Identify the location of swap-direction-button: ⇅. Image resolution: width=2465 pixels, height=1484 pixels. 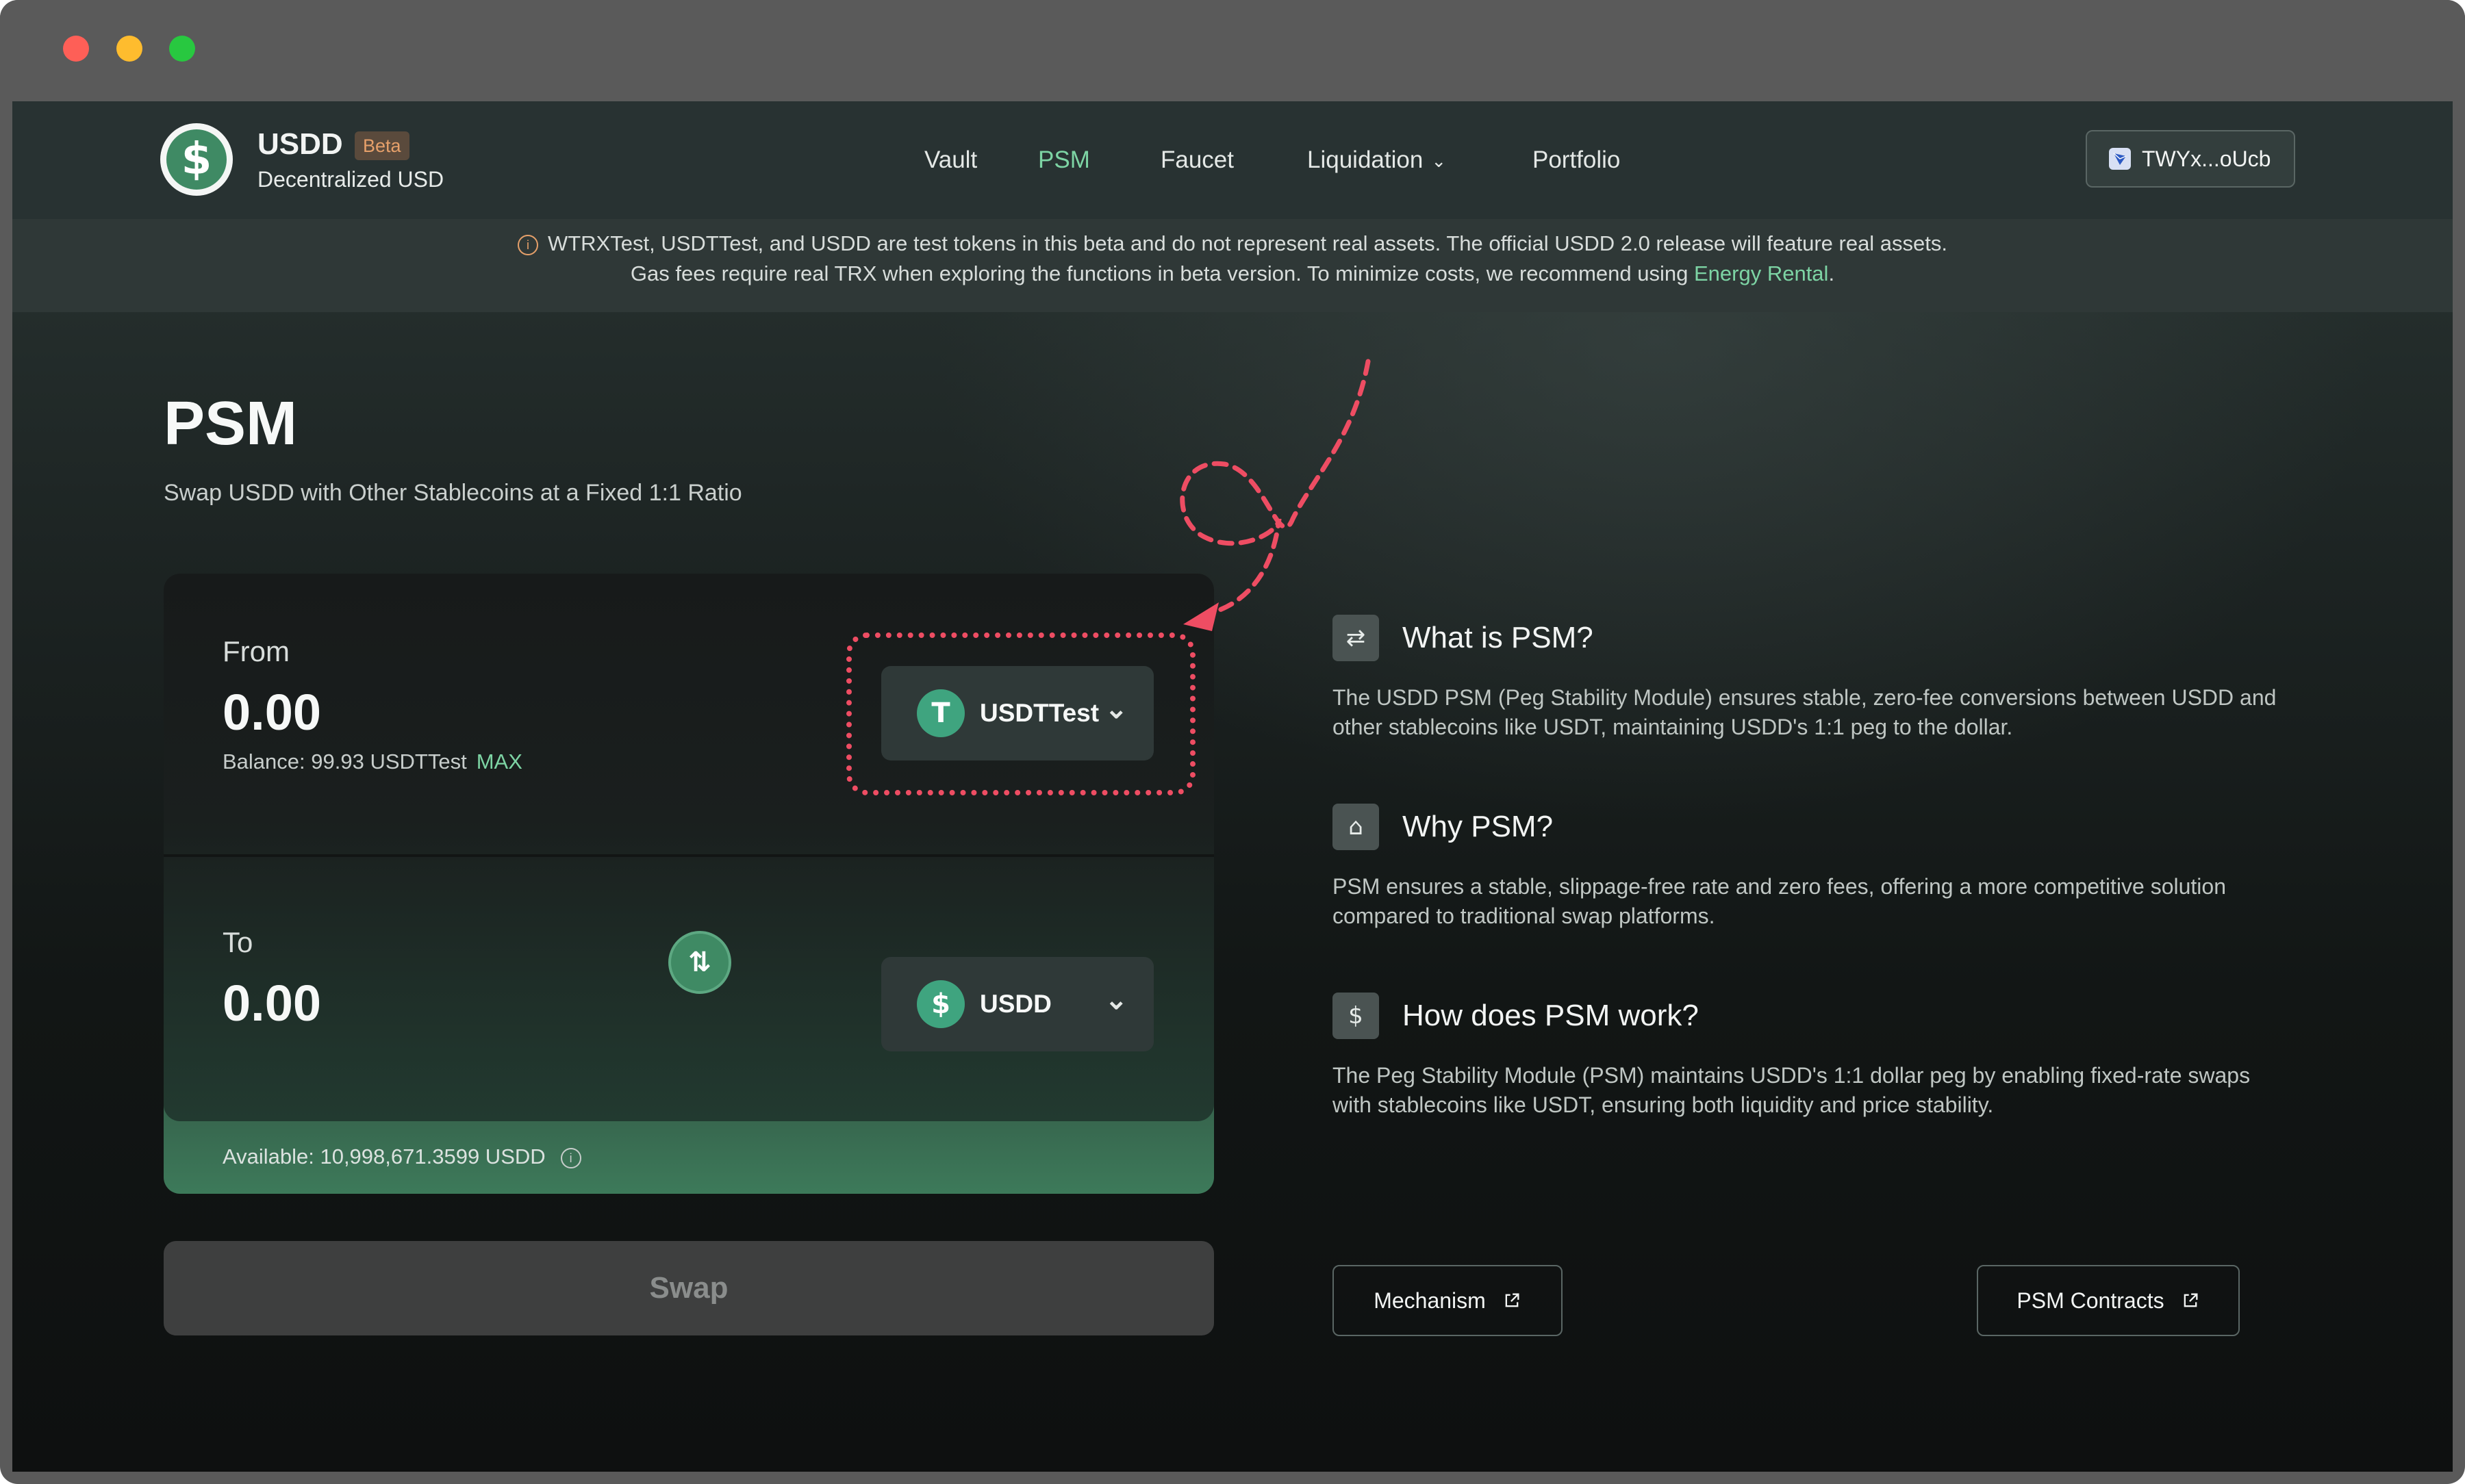
(699, 962).